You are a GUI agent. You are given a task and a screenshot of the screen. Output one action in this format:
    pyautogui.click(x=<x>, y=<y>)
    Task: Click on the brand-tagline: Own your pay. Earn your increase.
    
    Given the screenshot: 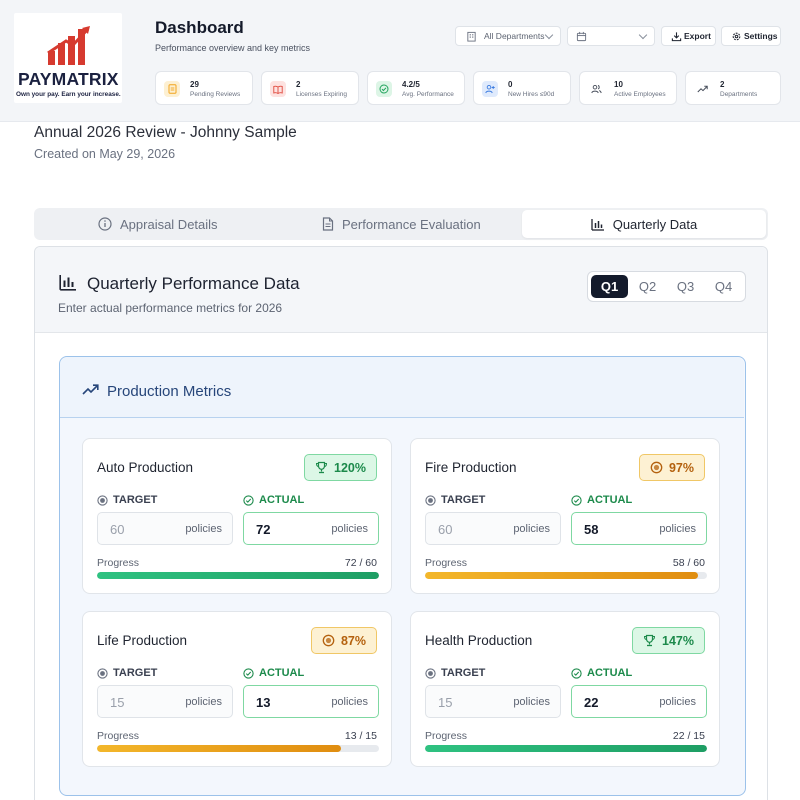 What is the action you would take?
    pyautogui.click(x=68, y=94)
    